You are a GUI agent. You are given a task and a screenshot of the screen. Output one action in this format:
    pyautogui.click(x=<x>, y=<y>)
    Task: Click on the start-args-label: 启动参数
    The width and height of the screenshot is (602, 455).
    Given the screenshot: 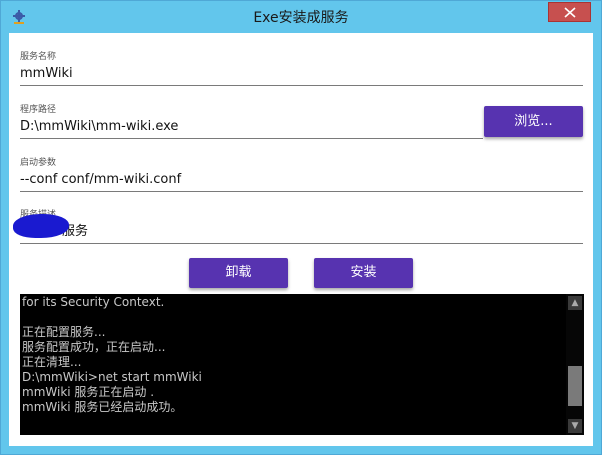 What is the action you would take?
    pyautogui.click(x=38, y=163)
    